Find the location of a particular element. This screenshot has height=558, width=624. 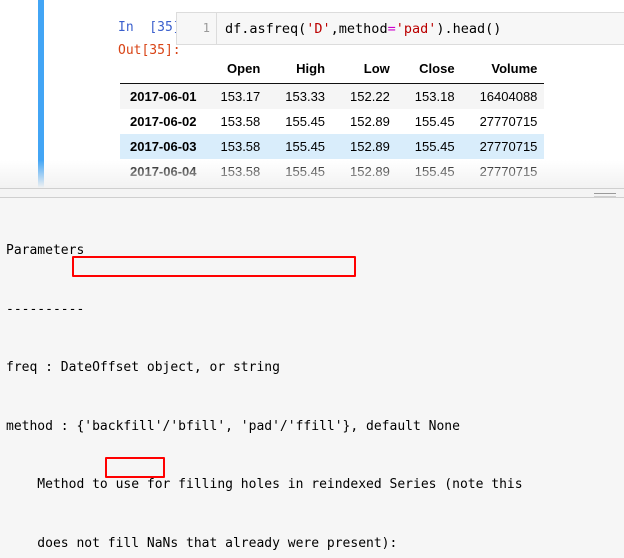

splitter-drag-handle is located at coordinates (605, 195).